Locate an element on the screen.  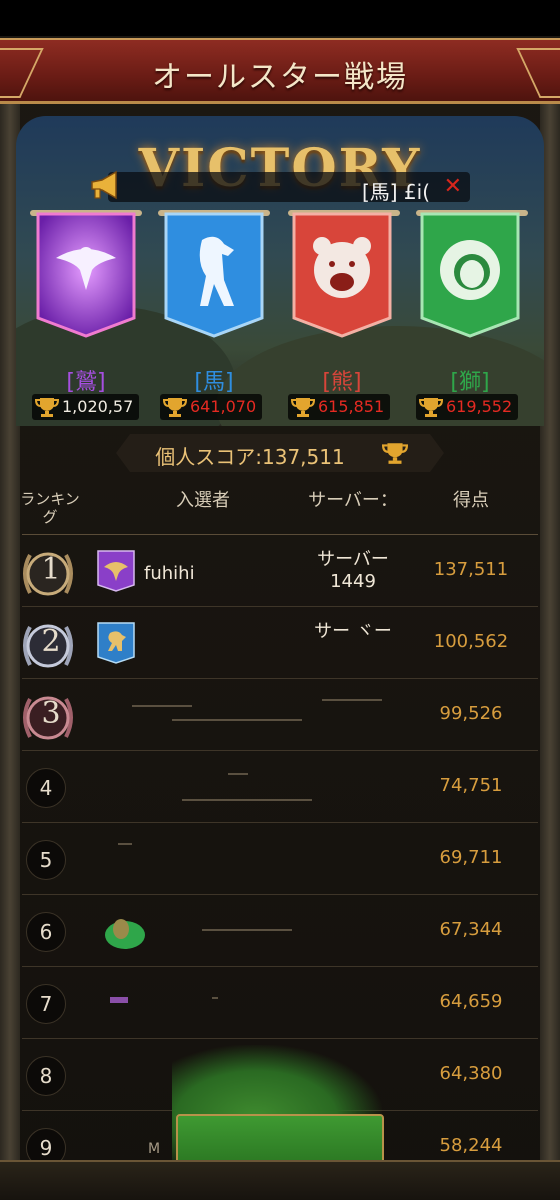
team-score-value: 619,552 is located at coordinates (479, 406).